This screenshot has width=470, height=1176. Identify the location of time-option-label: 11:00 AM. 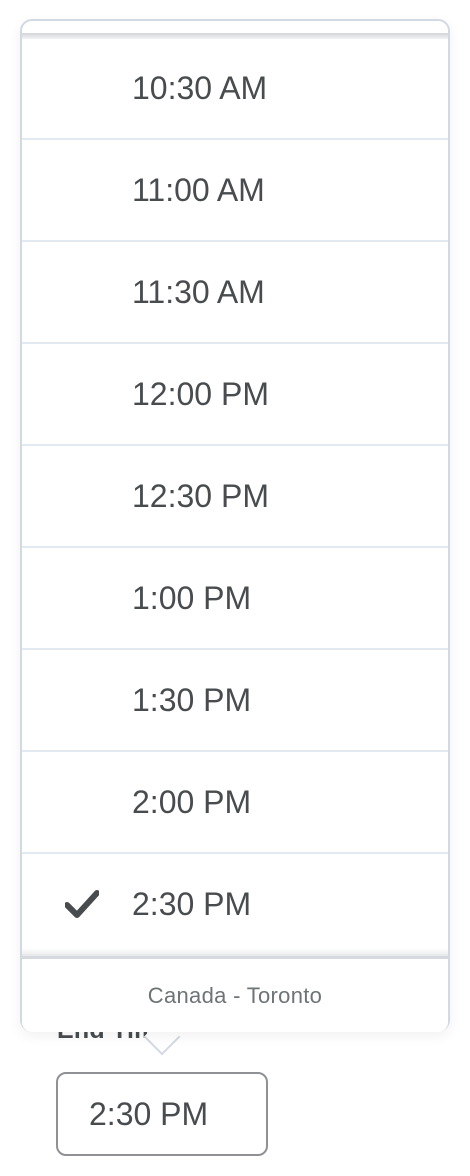
(198, 189).